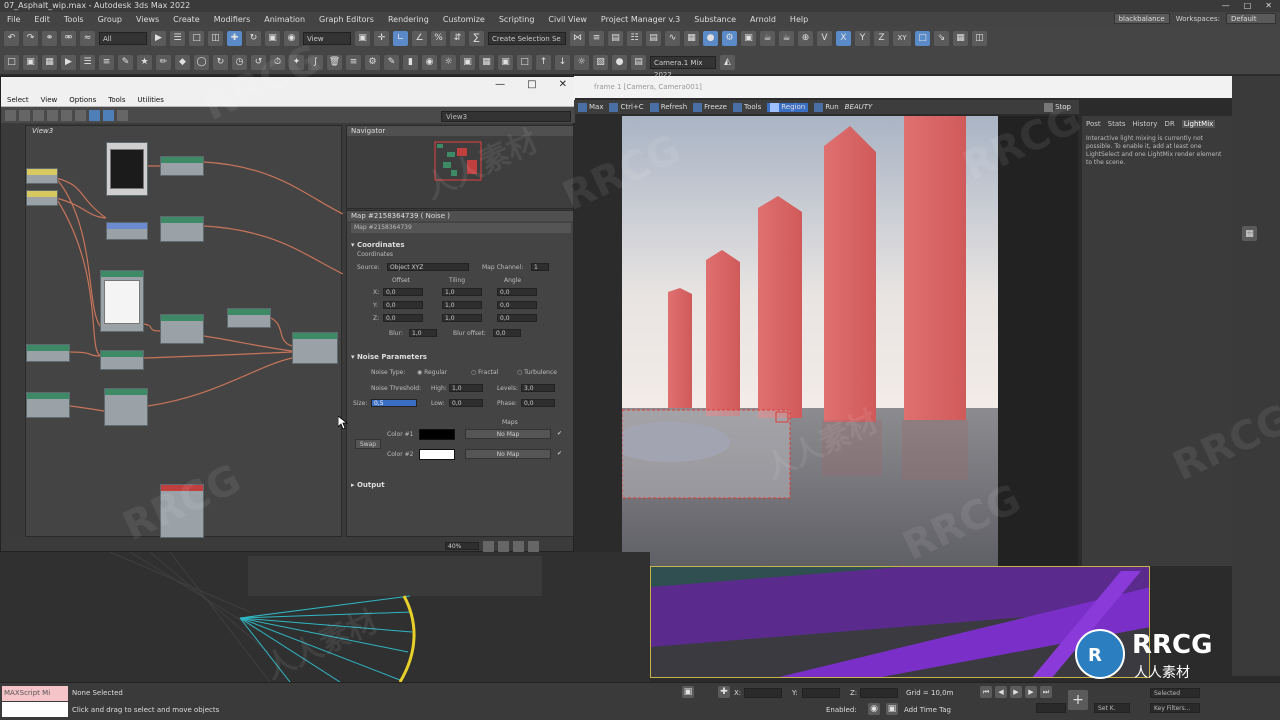 The image size is (1280, 720). I want to click on menu-scripting: Scripting, so click(517, 19).